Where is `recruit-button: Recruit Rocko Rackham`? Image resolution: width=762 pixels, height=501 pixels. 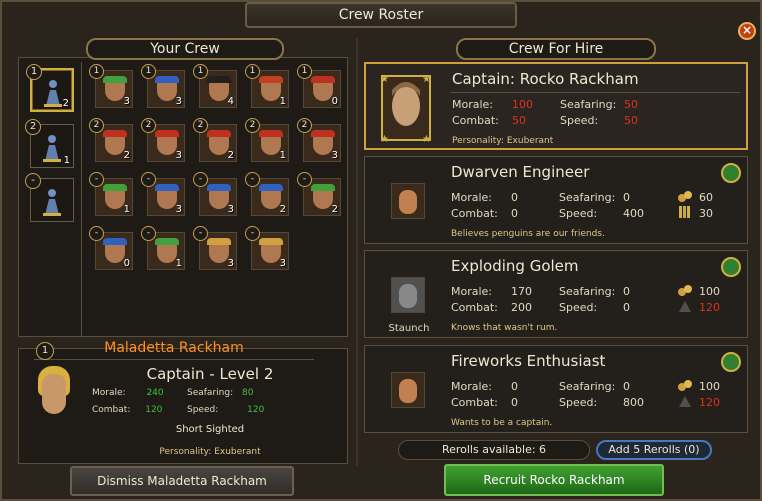
recruit-button: Recruit Rocko Rackham is located at coordinates (554, 480).